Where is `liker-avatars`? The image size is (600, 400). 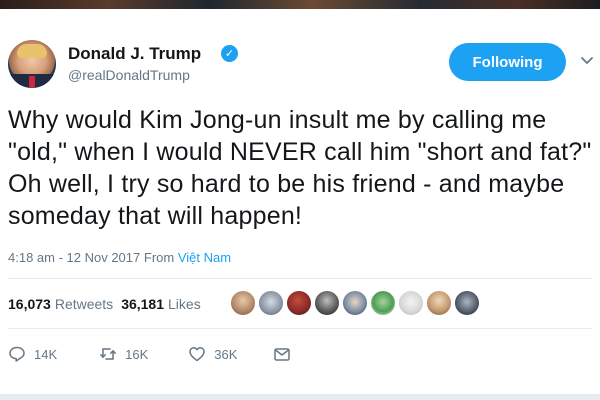
liker-avatars is located at coordinates (355, 304).